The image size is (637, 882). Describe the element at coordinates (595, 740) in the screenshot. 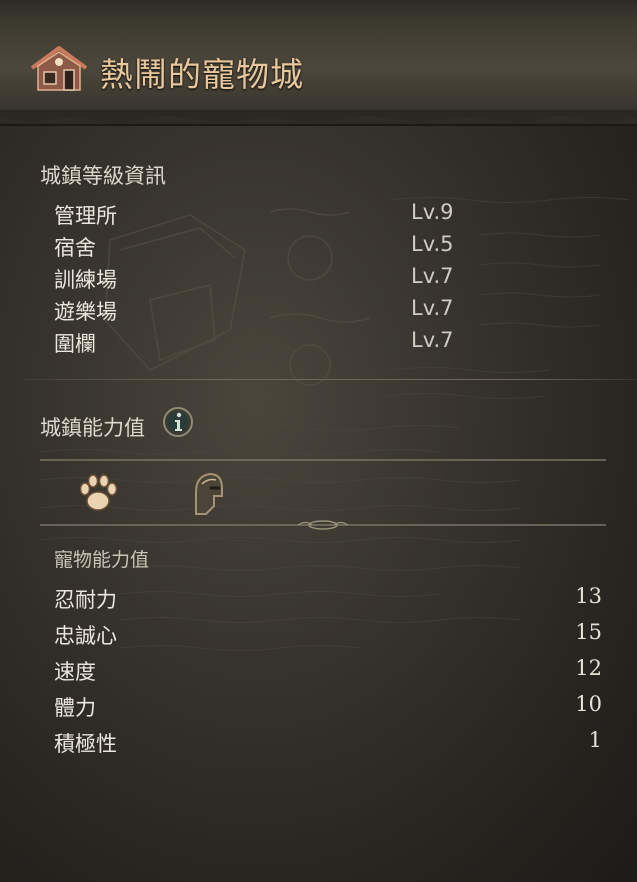

I see `stat-value: 1` at that location.